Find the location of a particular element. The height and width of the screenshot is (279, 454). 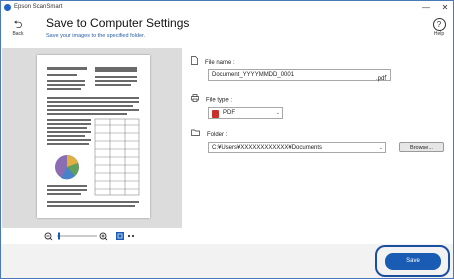

folder-label: Folder : is located at coordinates (217, 135).